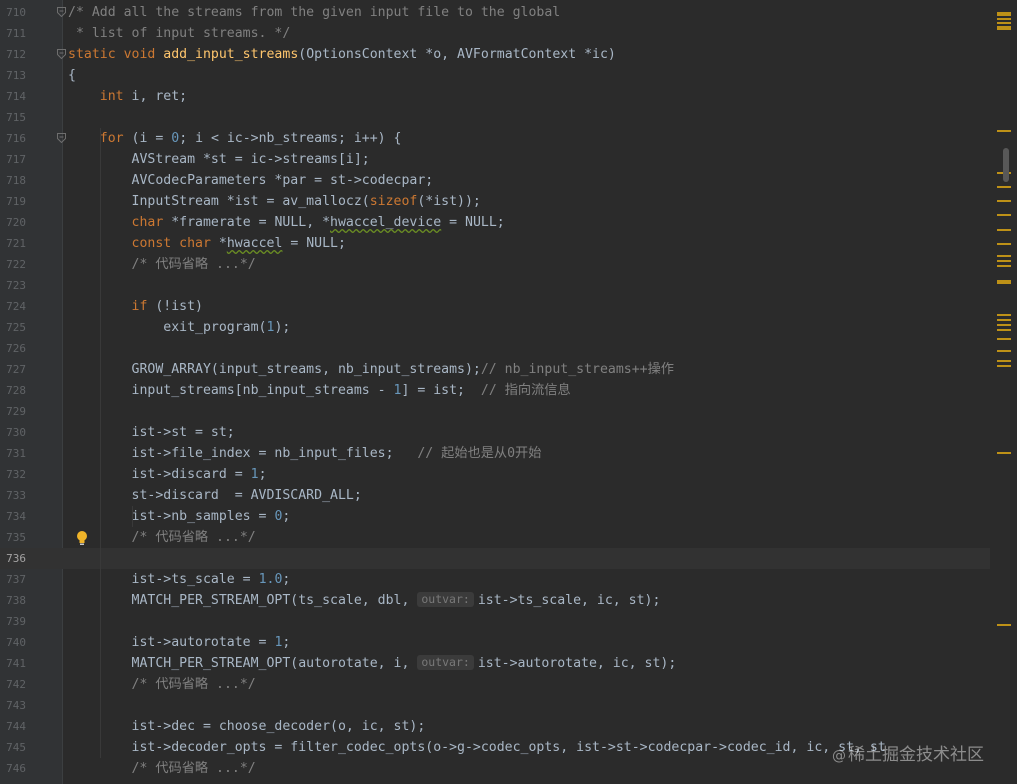 This screenshot has width=1017, height=784. I want to click on code-line: 736, so click(495, 558).